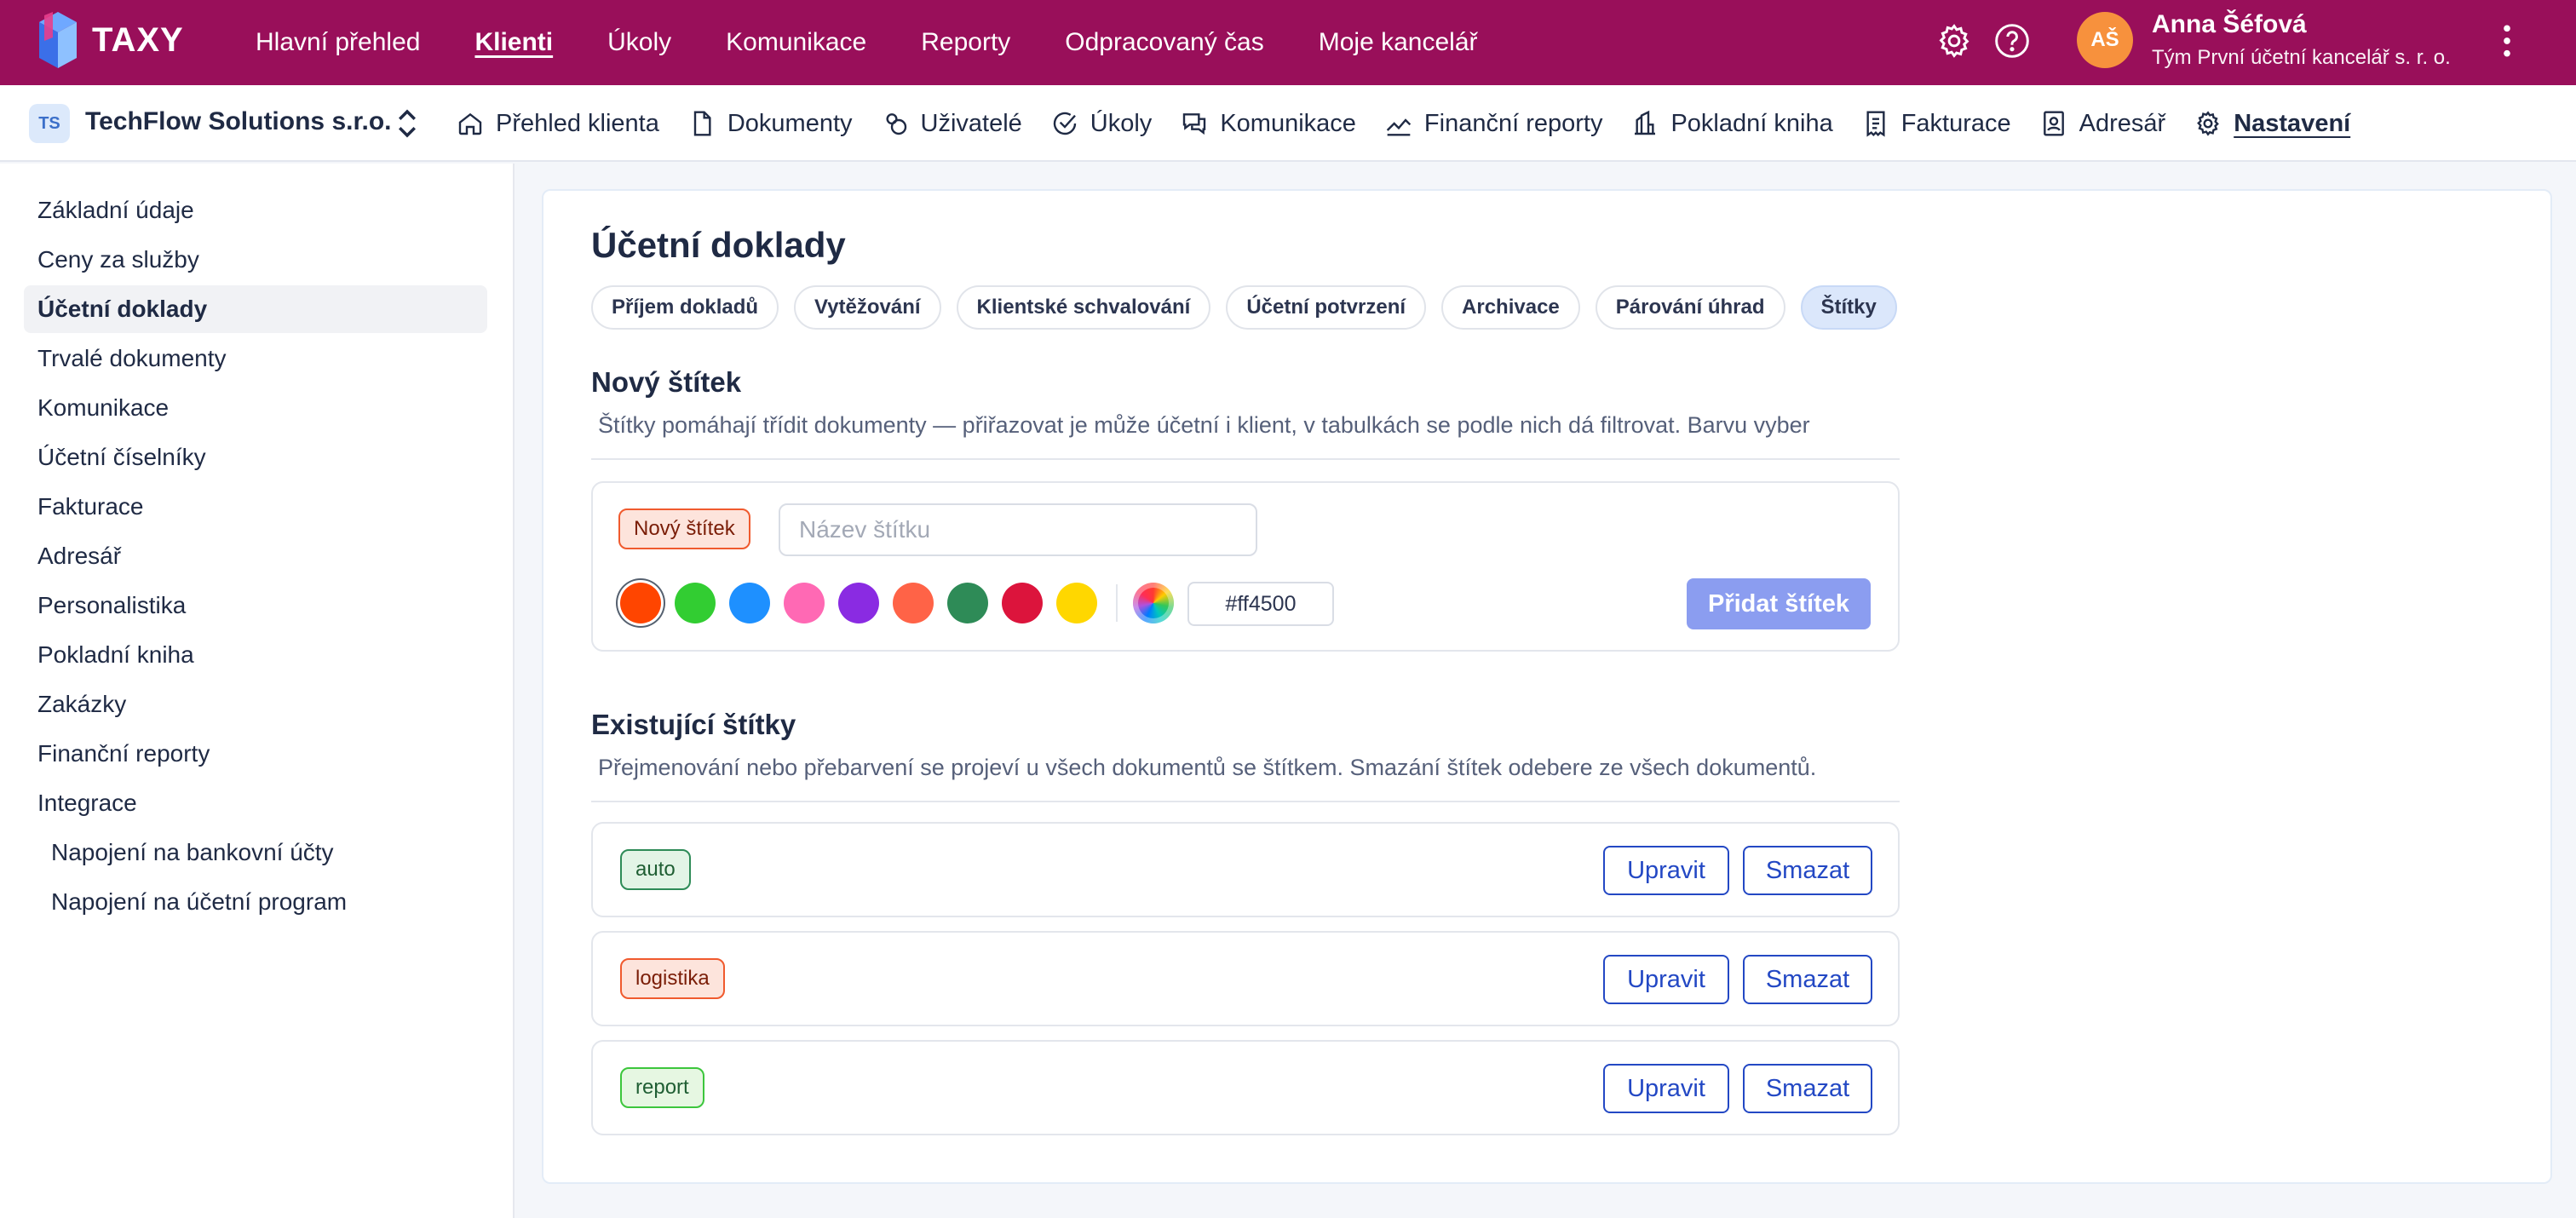 This screenshot has height=1218, width=2576. Describe the element at coordinates (1956, 123) in the screenshot. I see `subnav-label: Fakturace` at that location.